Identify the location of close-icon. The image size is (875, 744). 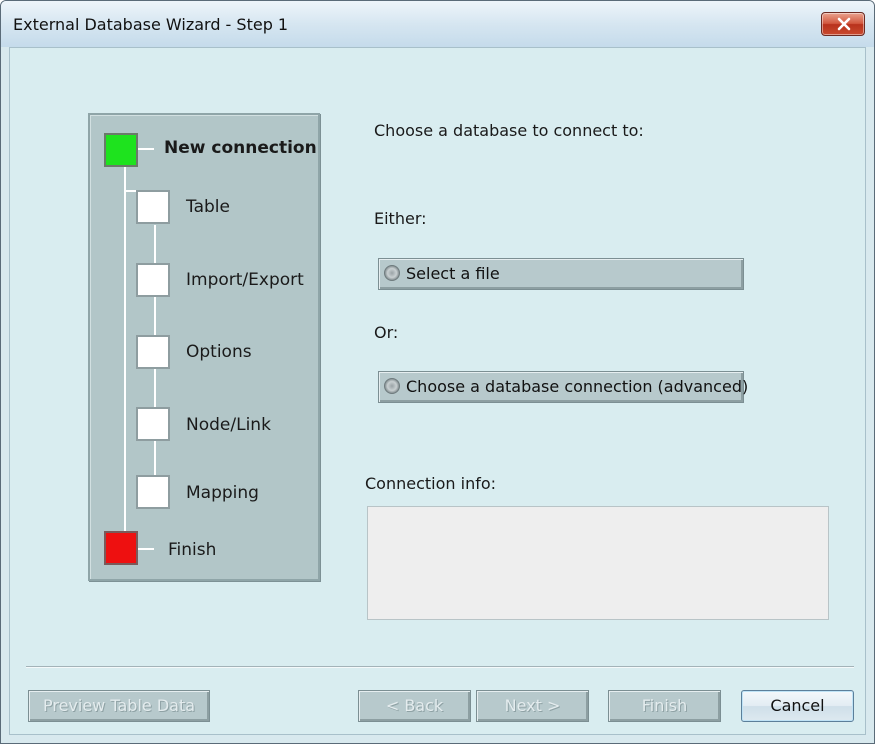
(844, 24).